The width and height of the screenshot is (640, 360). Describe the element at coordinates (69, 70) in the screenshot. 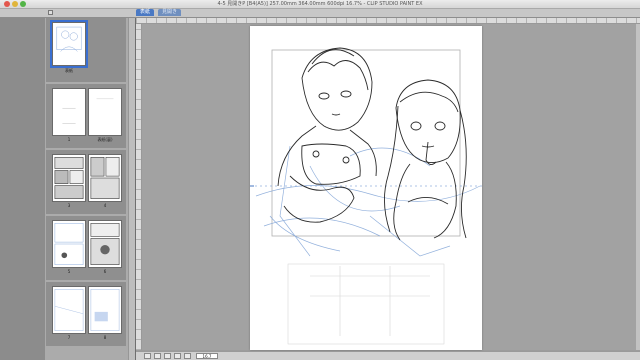

I see `page-label: 表紙` at that location.